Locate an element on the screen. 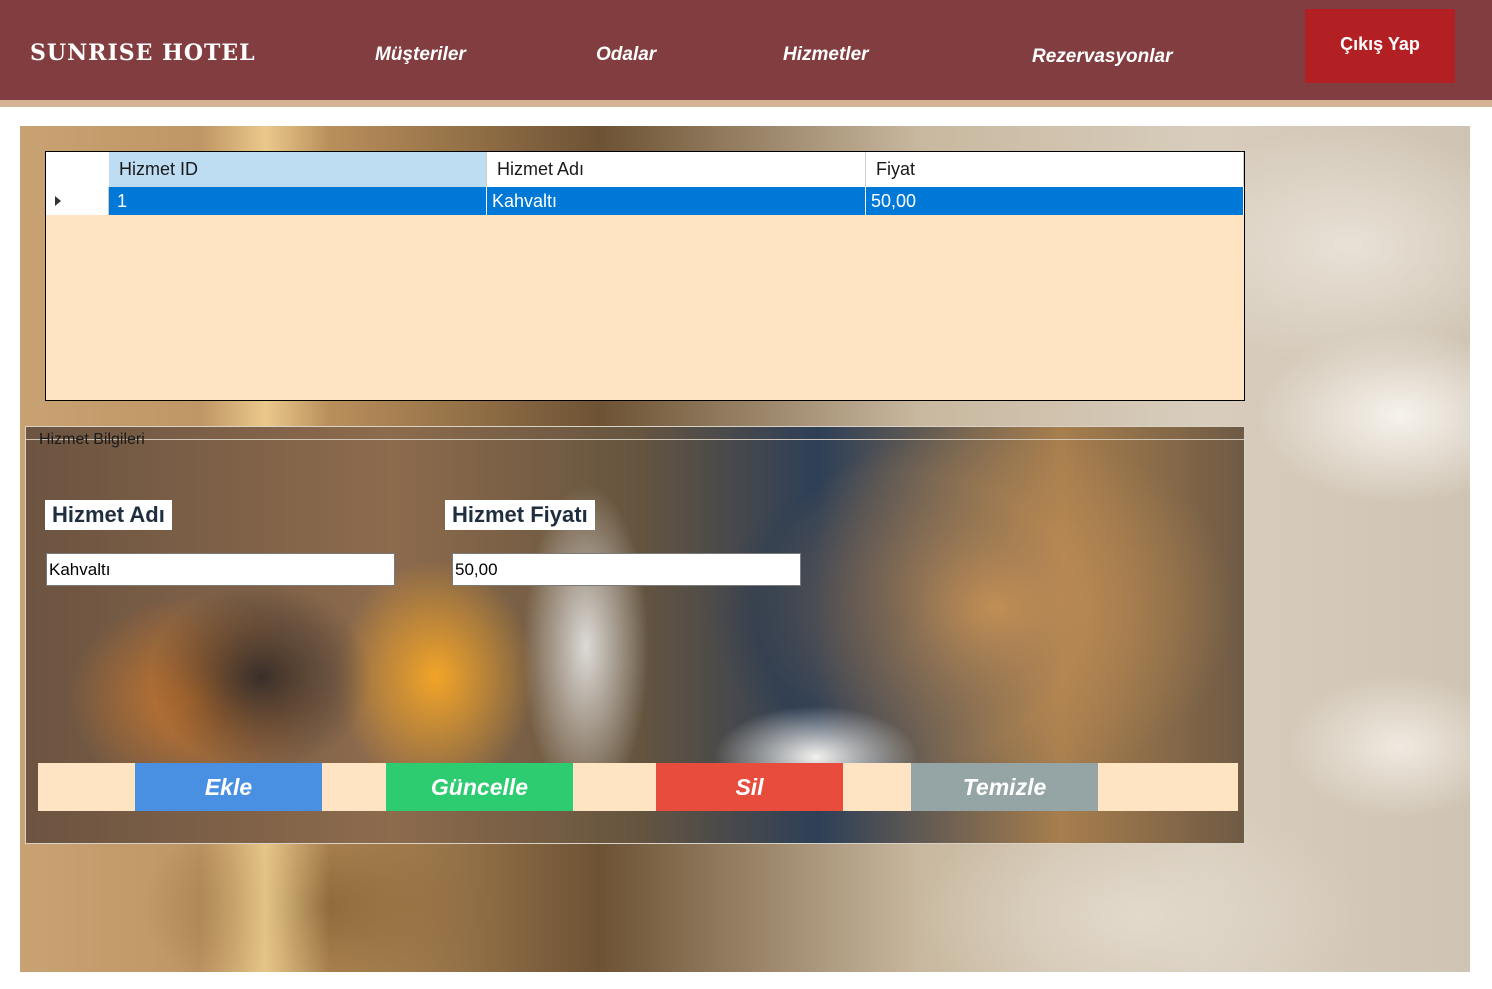 Image resolution: width=1492 pixels, height=989 pixels. header-divider is located at coordinates (746, 103).